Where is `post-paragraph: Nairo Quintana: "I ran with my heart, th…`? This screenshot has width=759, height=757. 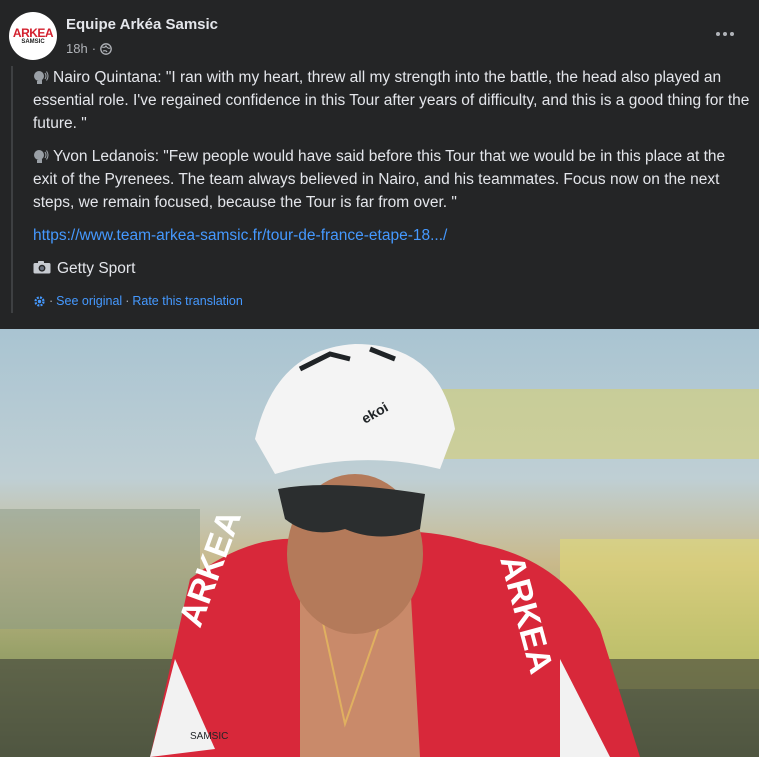 post-paragraph: Nairo Quintana: "I ran with my heart, th… is located at coordinates (392, 100).